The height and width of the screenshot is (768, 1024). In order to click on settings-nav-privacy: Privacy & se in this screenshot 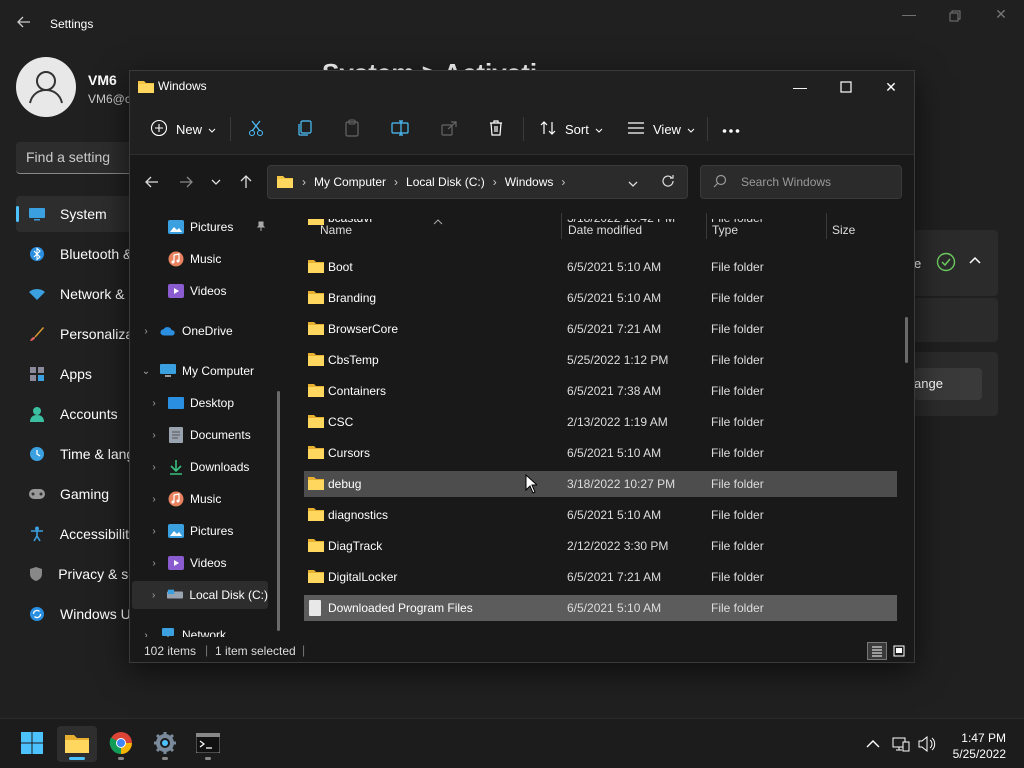, I will do `click(76, 574)`.